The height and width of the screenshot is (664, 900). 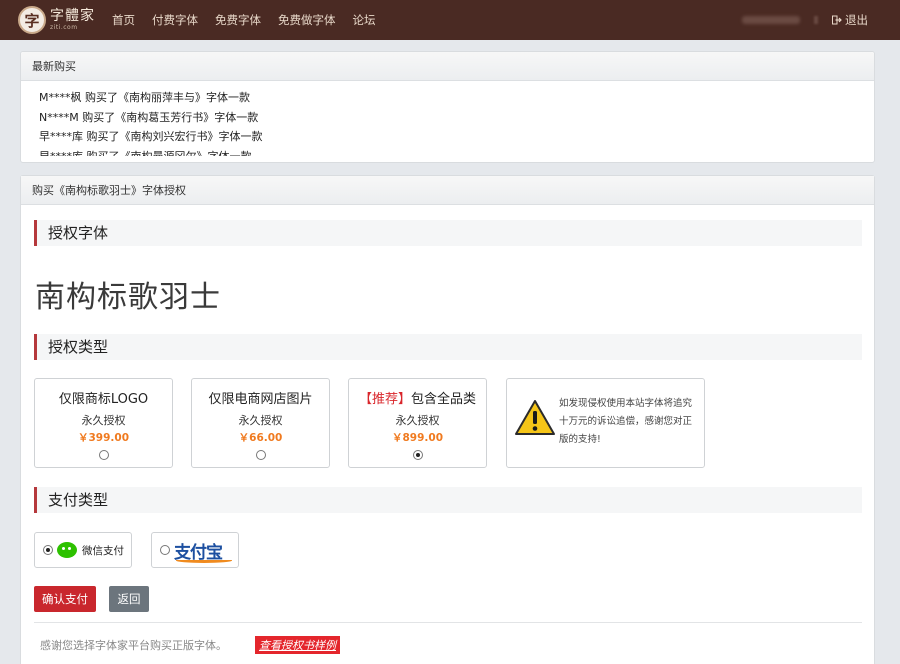 I want to click on logo-name: 字體家, so click(x=72, y=16).